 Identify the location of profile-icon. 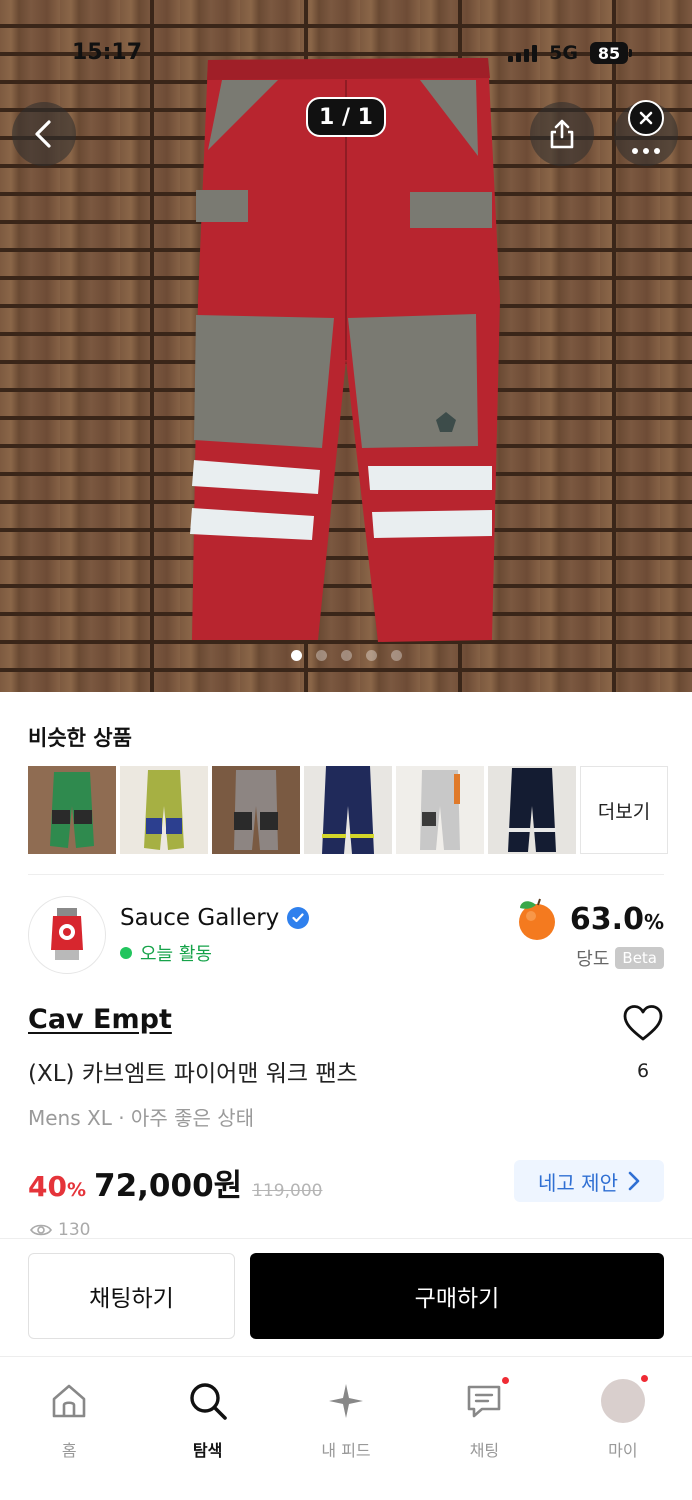
(622, 1401).